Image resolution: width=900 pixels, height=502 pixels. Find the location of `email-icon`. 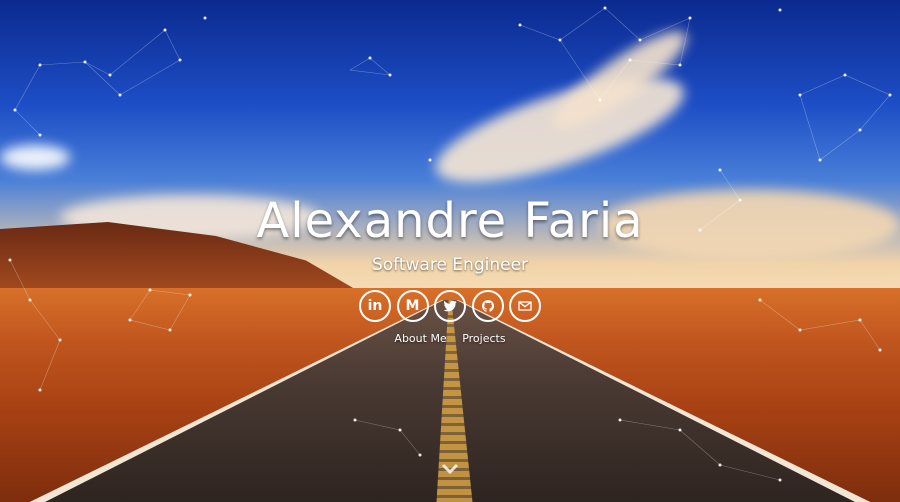

email-icon is located at coordinates (525, 306).